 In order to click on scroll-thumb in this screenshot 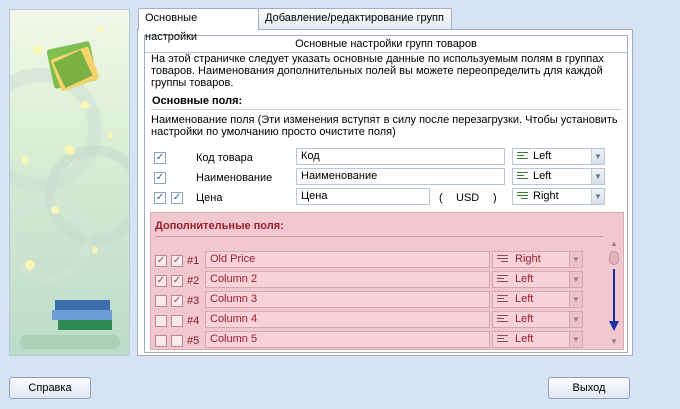, I will do `click(614, 258)`.